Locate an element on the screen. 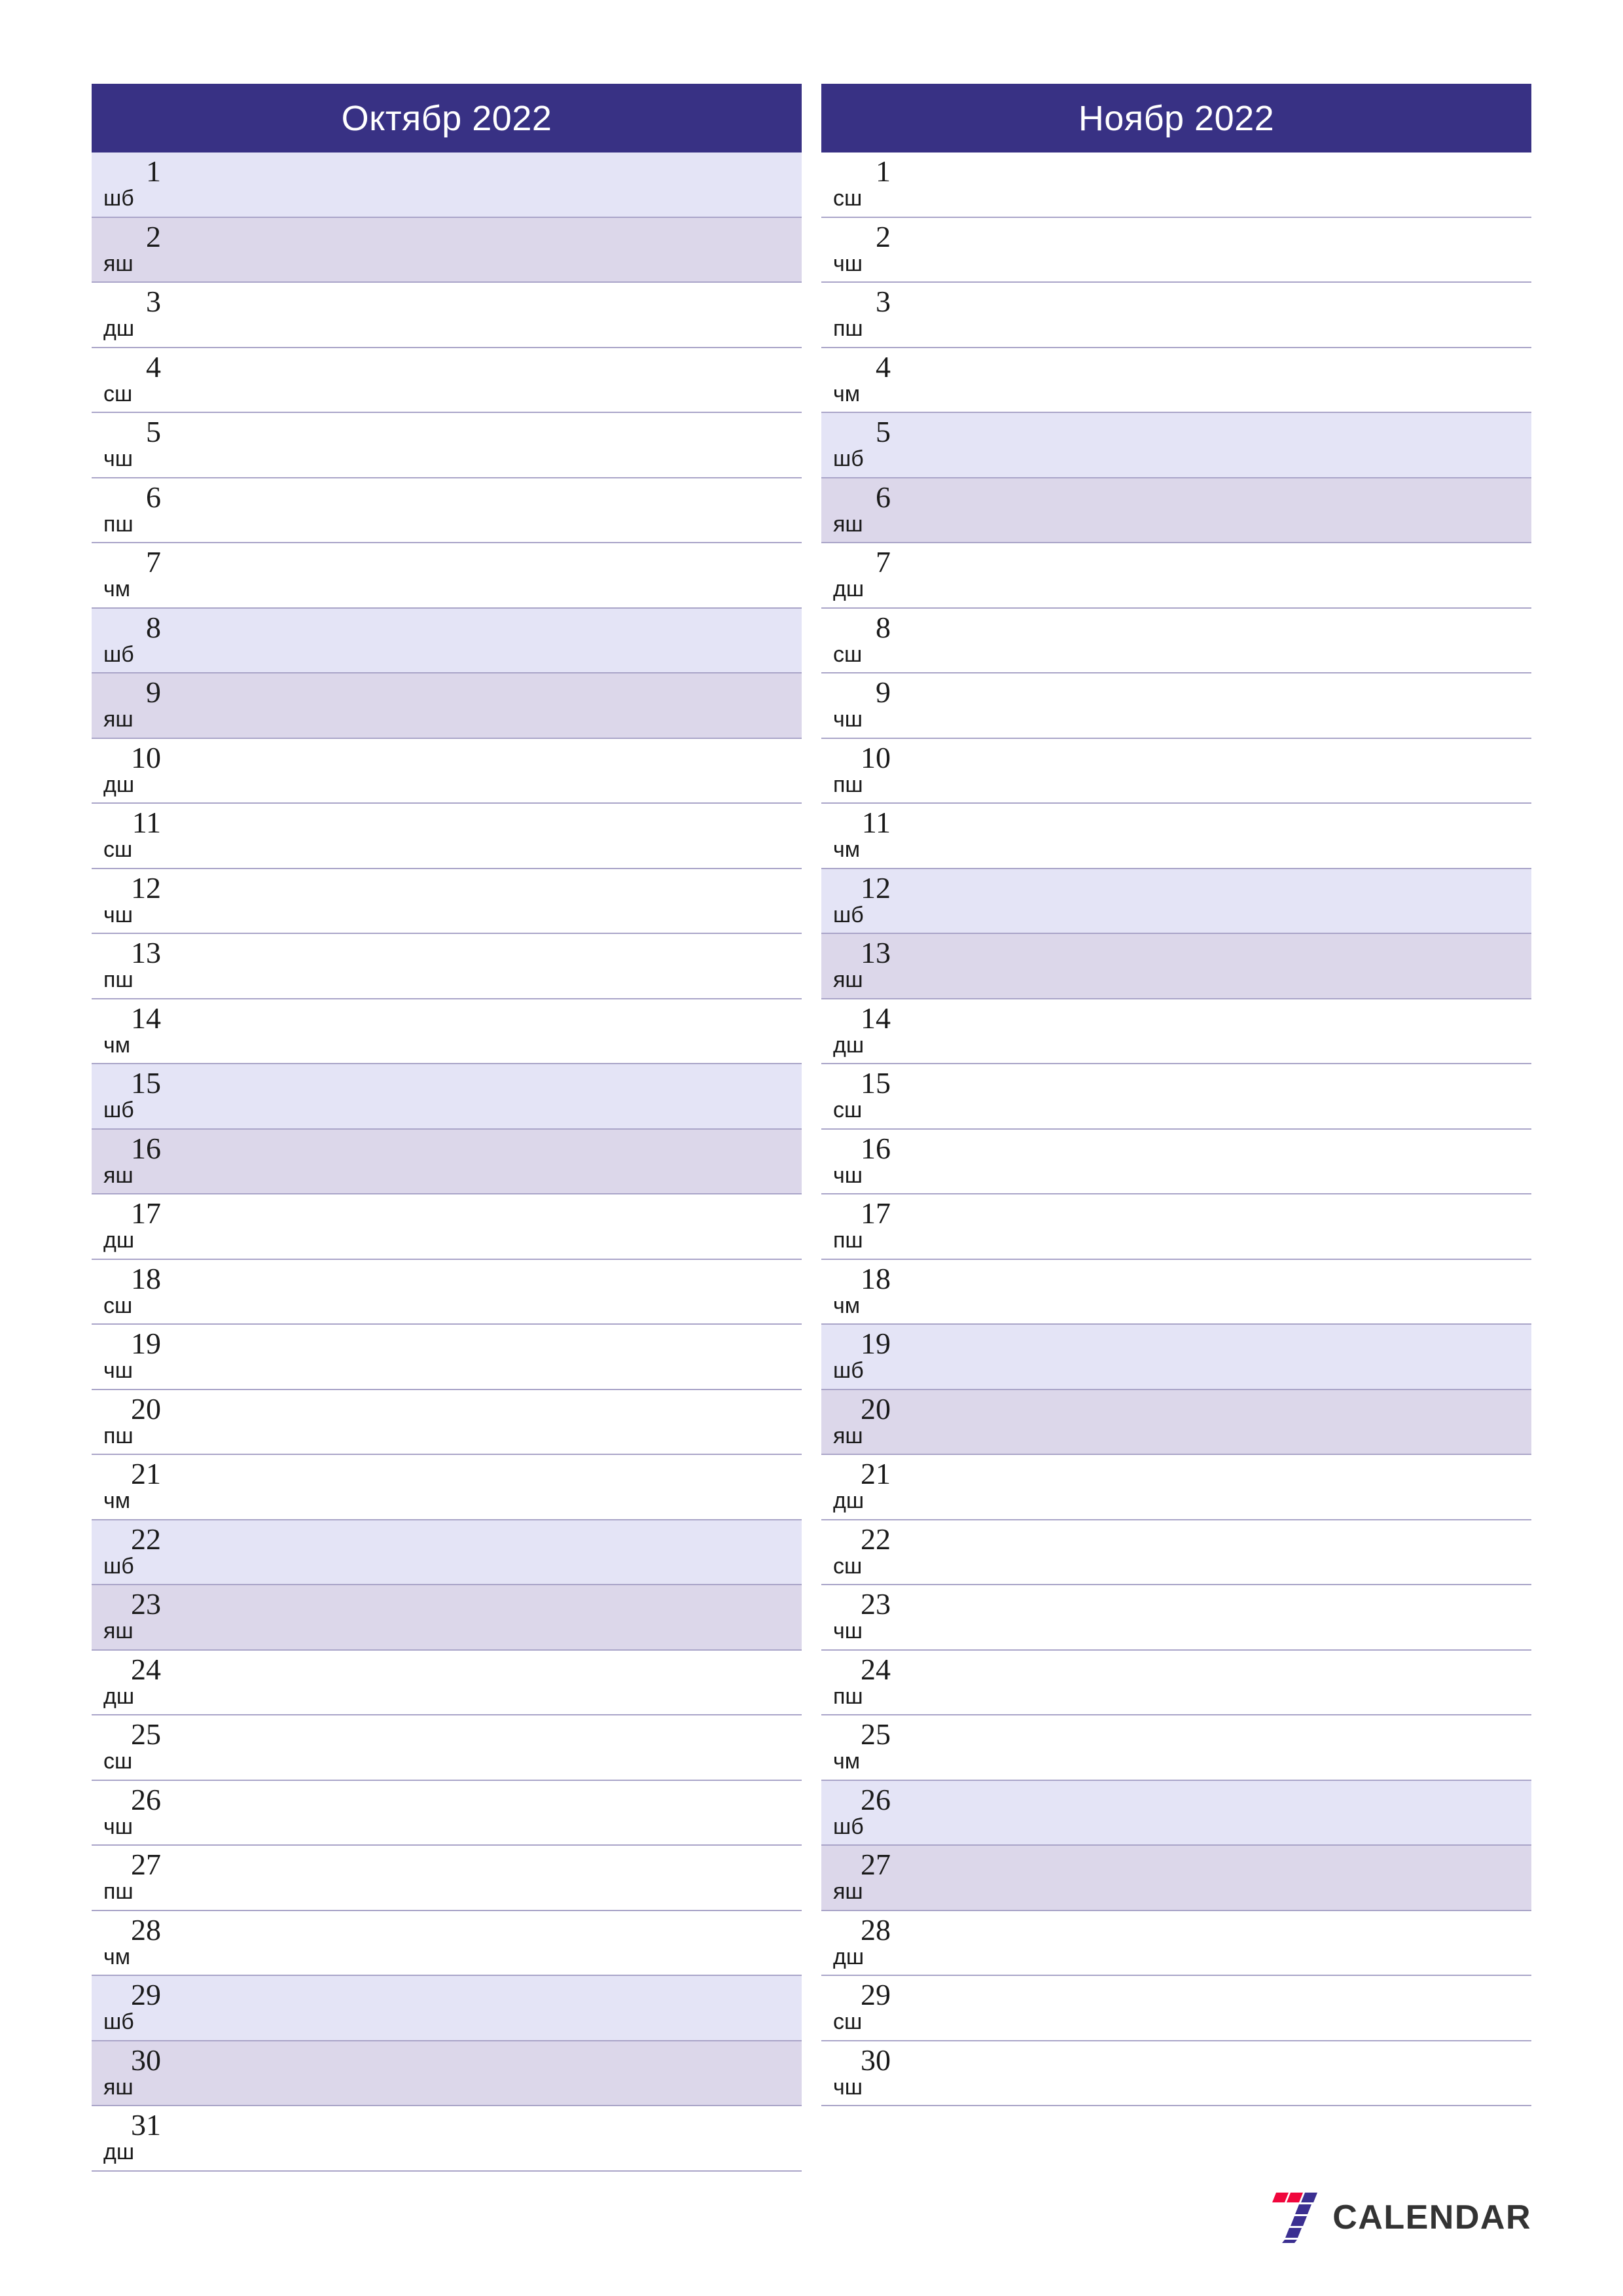  day-row: 26 чш is located at coordinates (447, 1813).